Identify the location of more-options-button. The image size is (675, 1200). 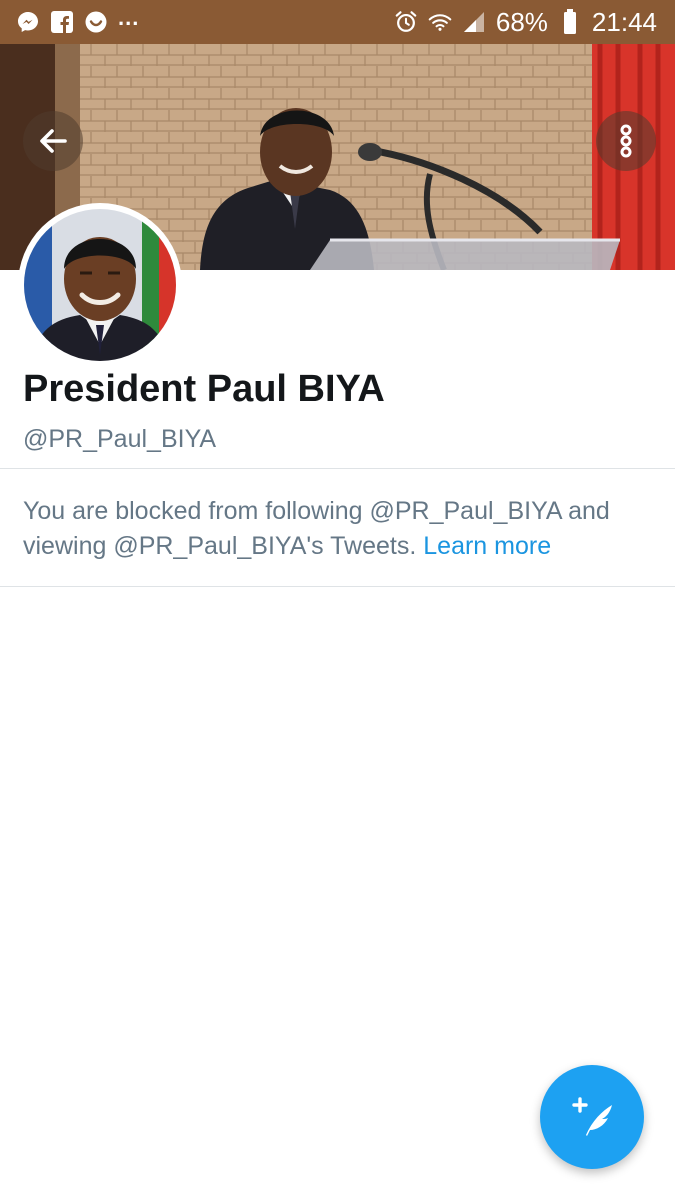
(626, 141).